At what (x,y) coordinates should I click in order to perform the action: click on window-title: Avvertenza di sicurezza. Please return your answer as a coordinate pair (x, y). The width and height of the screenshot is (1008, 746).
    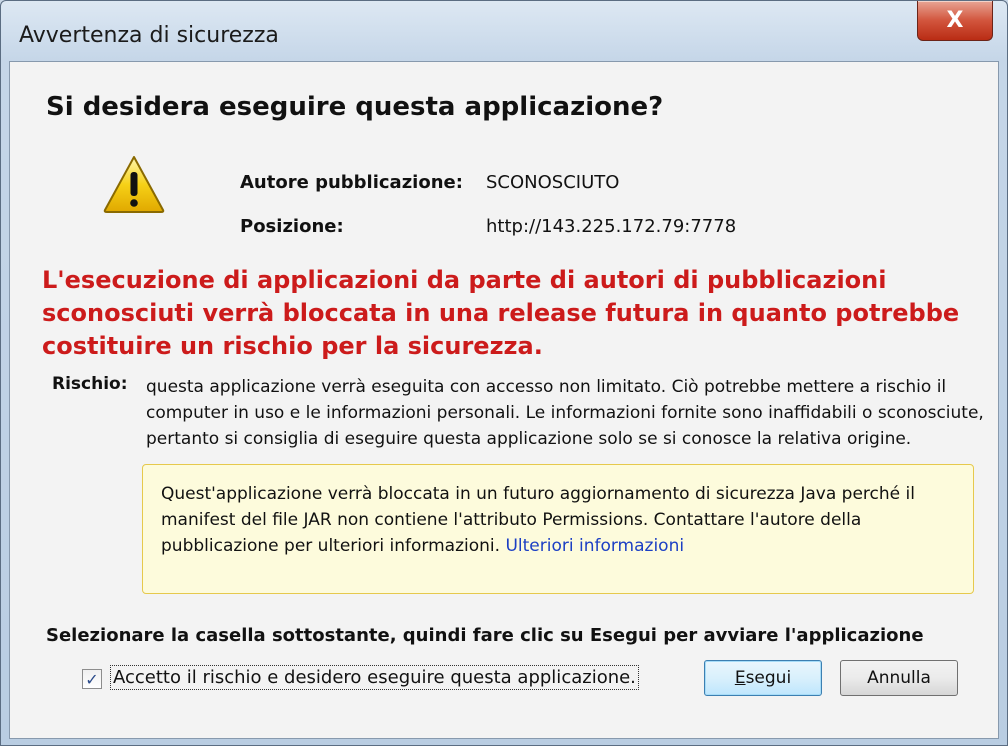
    Looking at the image, I should click on (149, 35).